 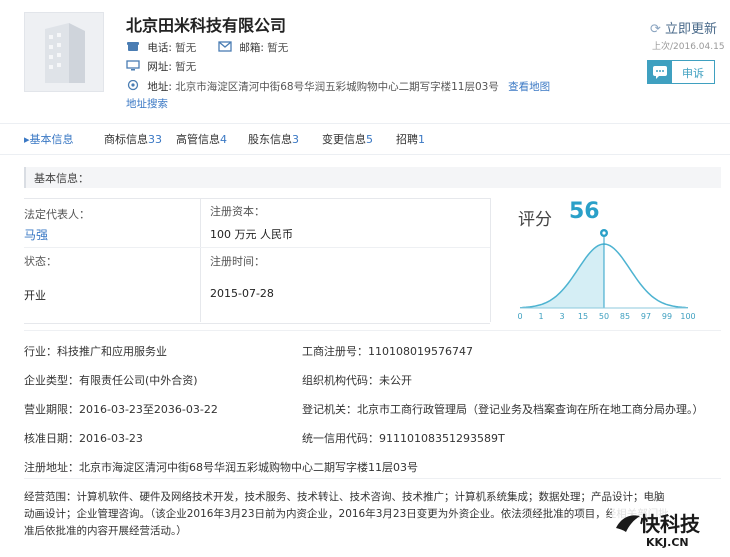 I want to click on summary-col-divider, so click(x=200, y=260).